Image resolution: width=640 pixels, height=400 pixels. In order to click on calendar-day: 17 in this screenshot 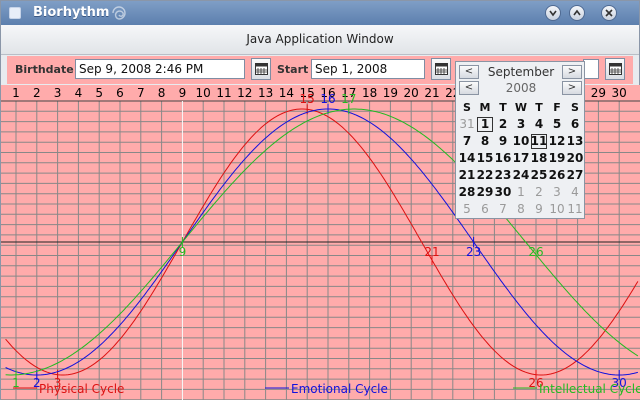, I will do `click(521, 158)`.